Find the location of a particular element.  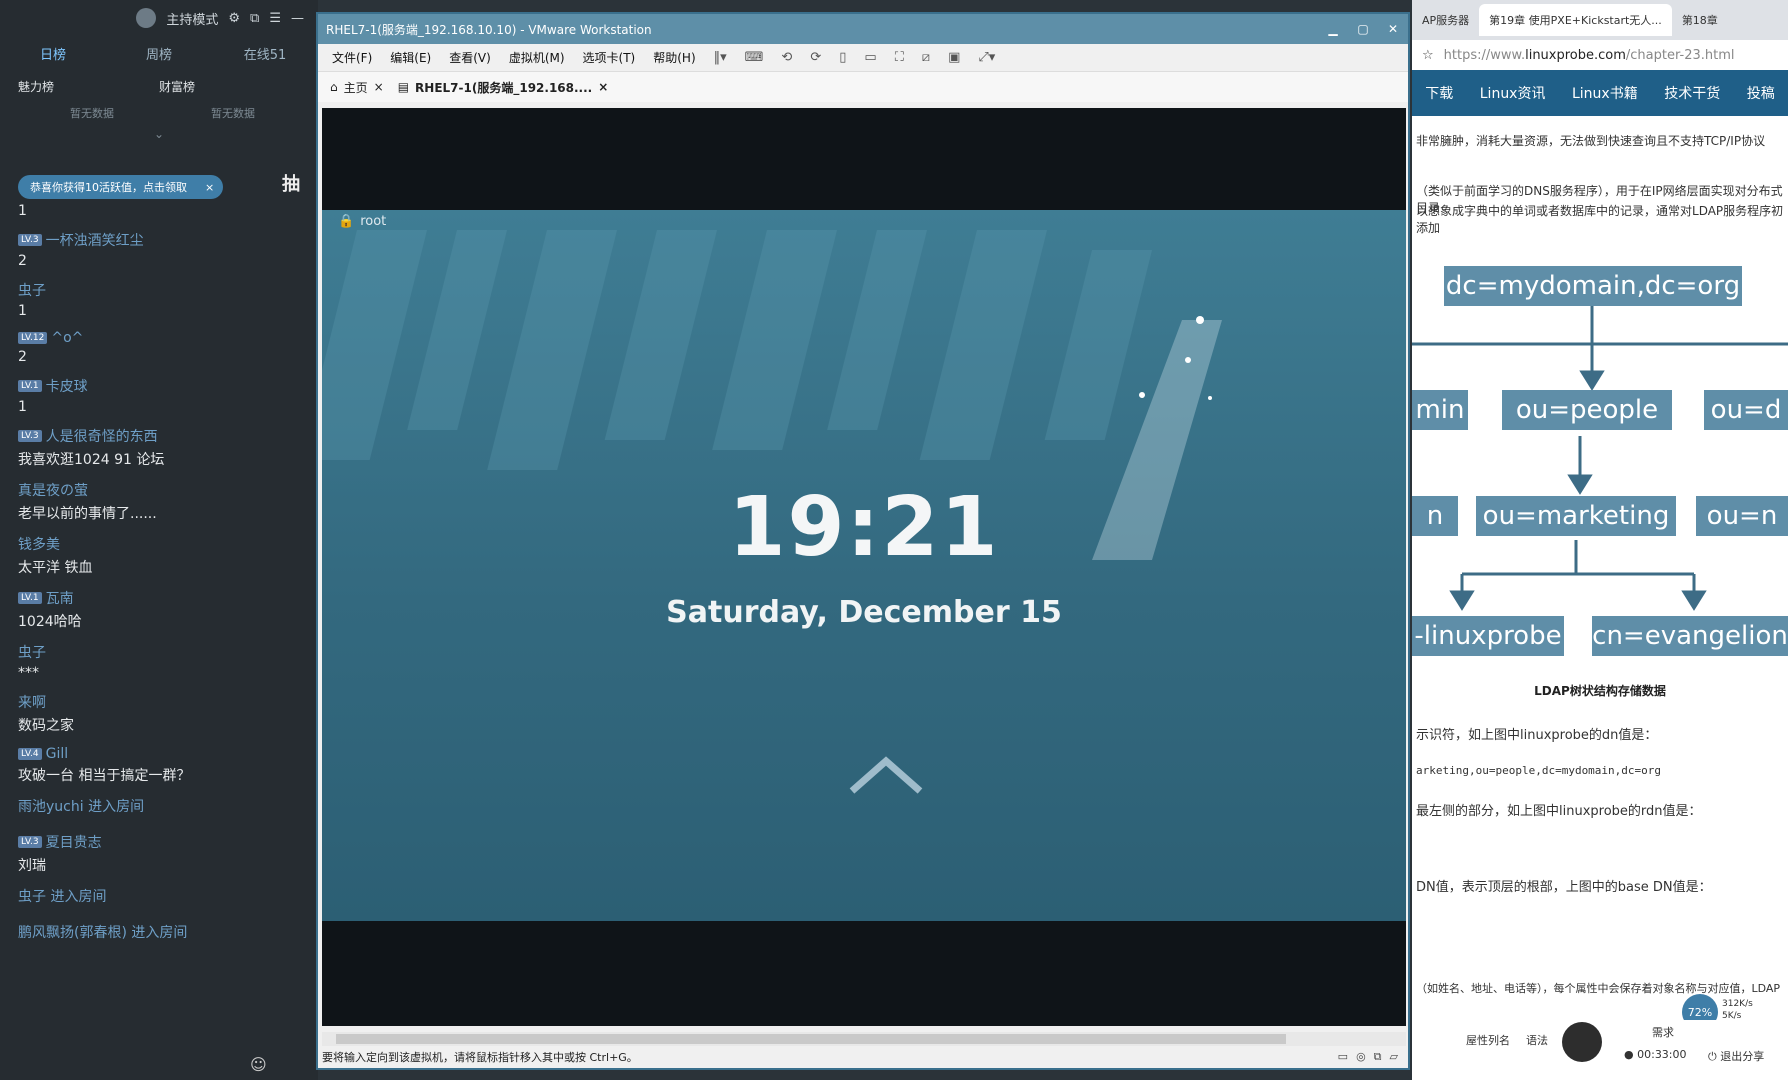

message-user: 真是夜の萤 is located at coordinates (163, 490).